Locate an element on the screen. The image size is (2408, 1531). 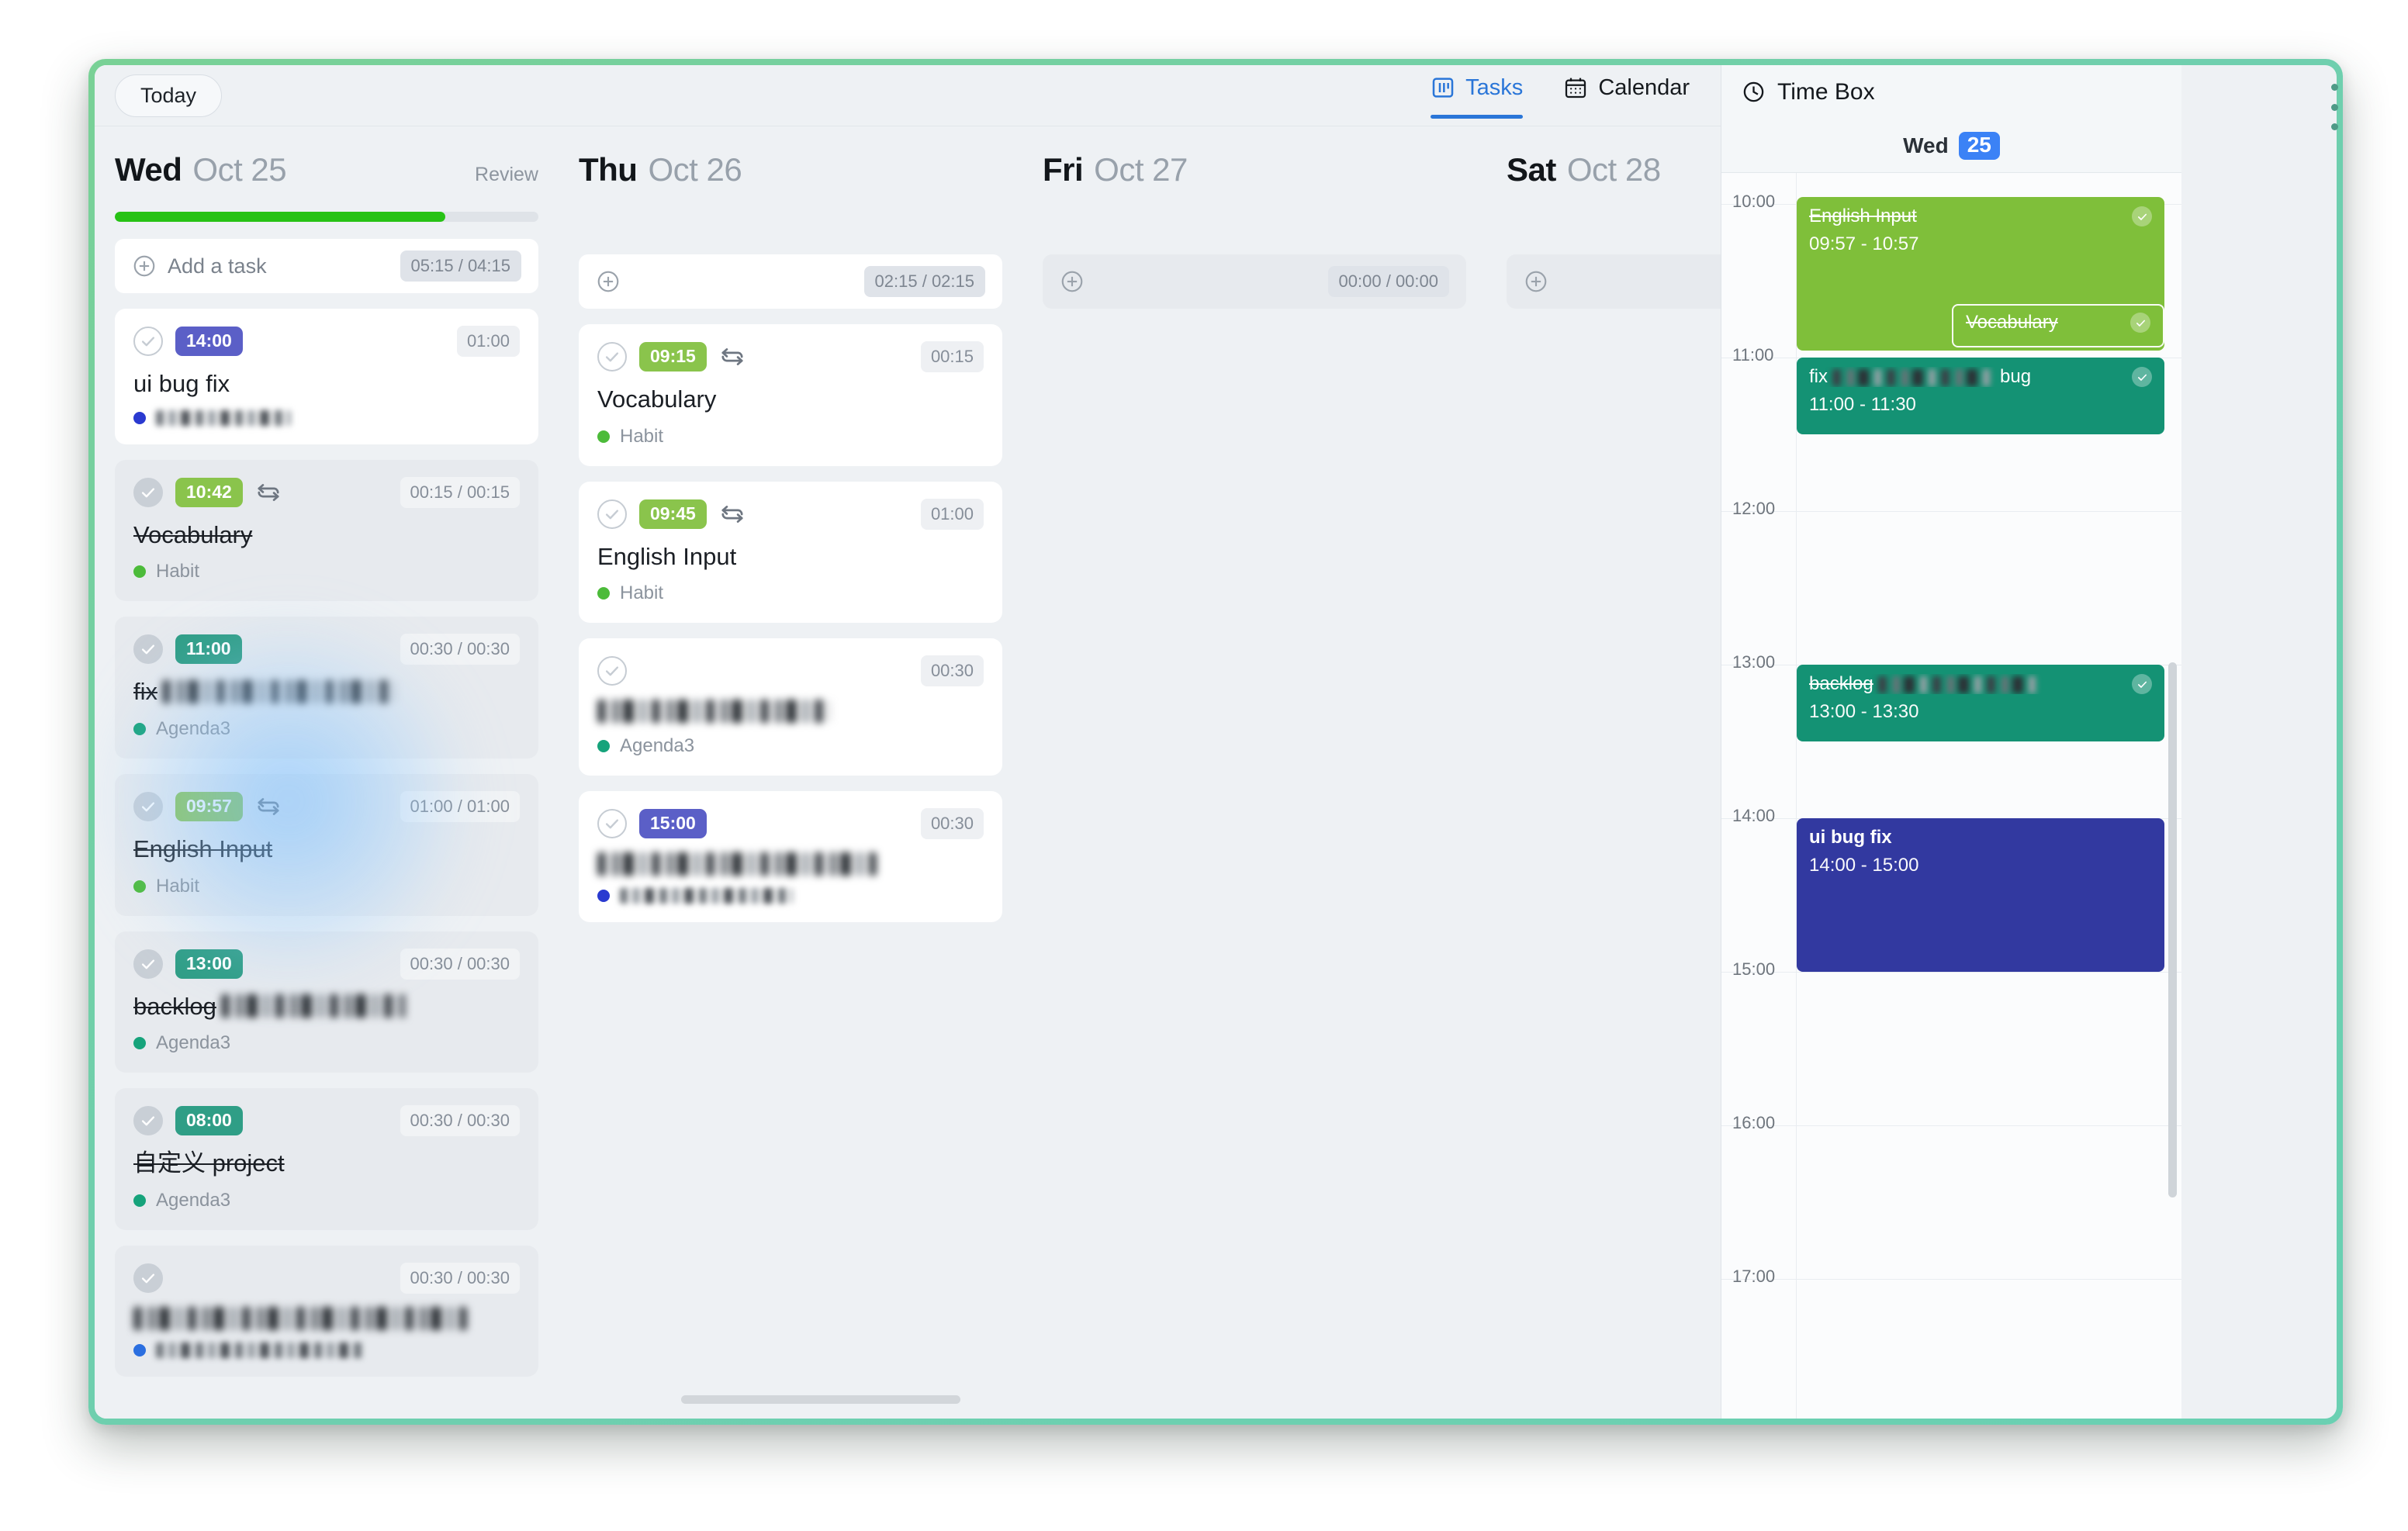
tab-calendar: Calendar is located at coordinates (1626, 95).